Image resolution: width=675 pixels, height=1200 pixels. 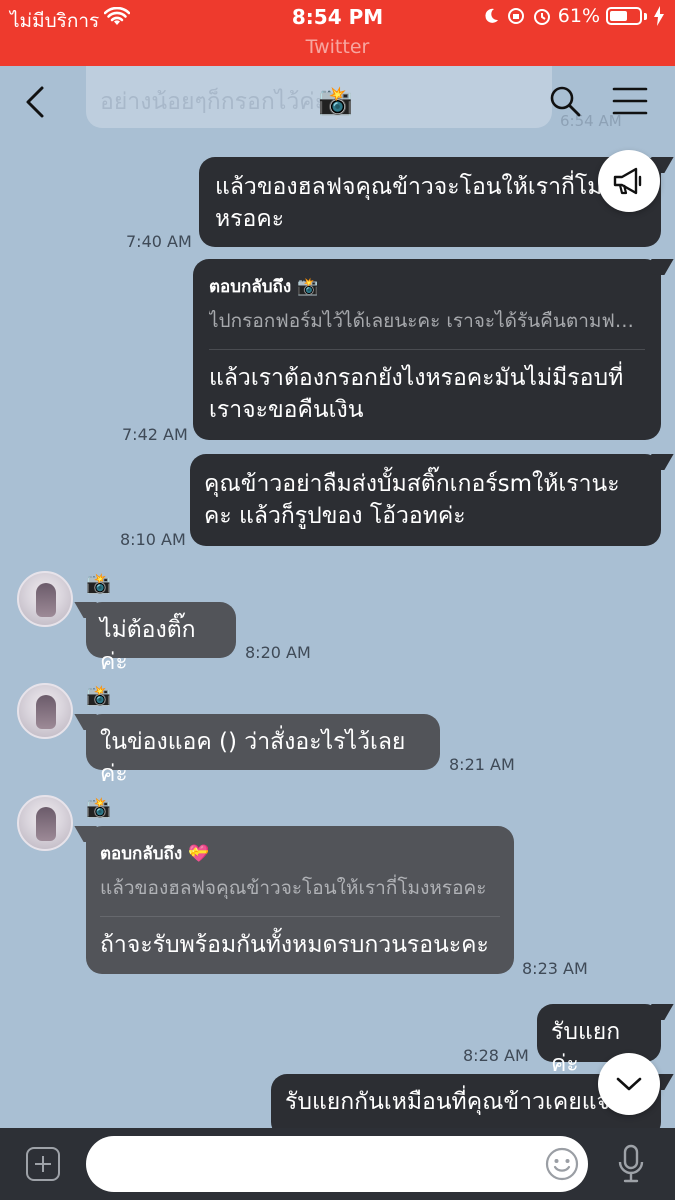 What do you see at coordinates (213, 102) in the screenshot?
I see `previous-message-text: อย่างน้อยๆก็กรอกไว้ค่ะ` at bounding box center [213, 102].